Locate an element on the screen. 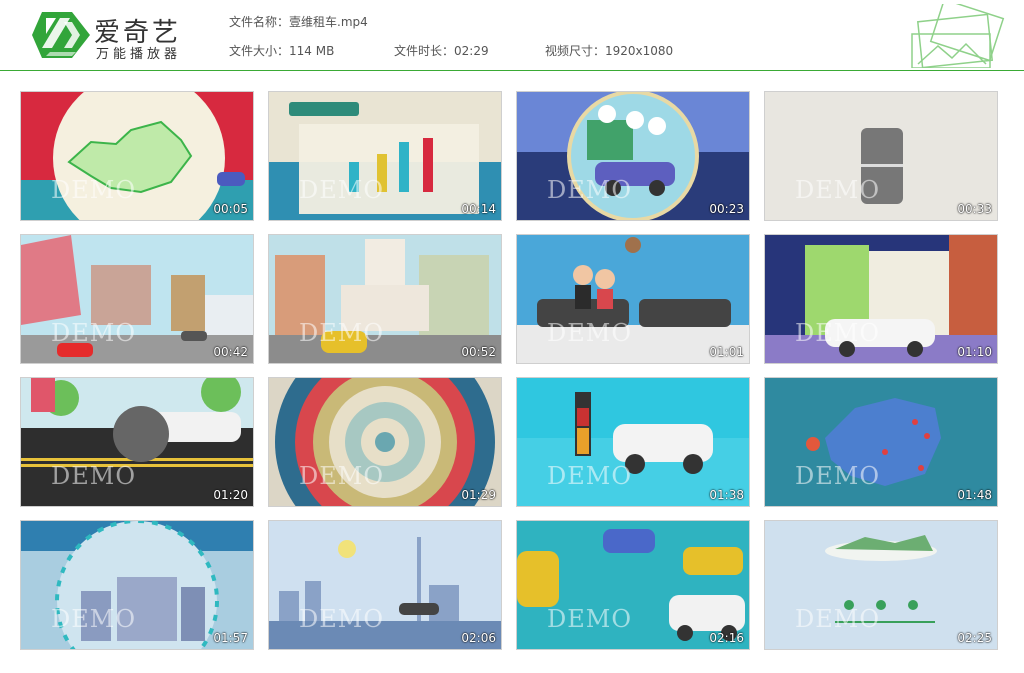 The image size is (1024, 673). thumbnail-timestamp: 01:20 is located at coordinates (230, 495).